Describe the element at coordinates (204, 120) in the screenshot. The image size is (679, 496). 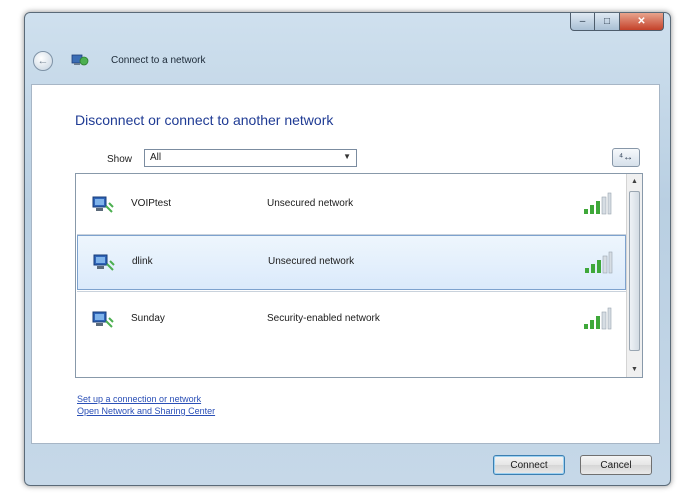
I see `page-heading: Disconnect or connect to another network` at that location.